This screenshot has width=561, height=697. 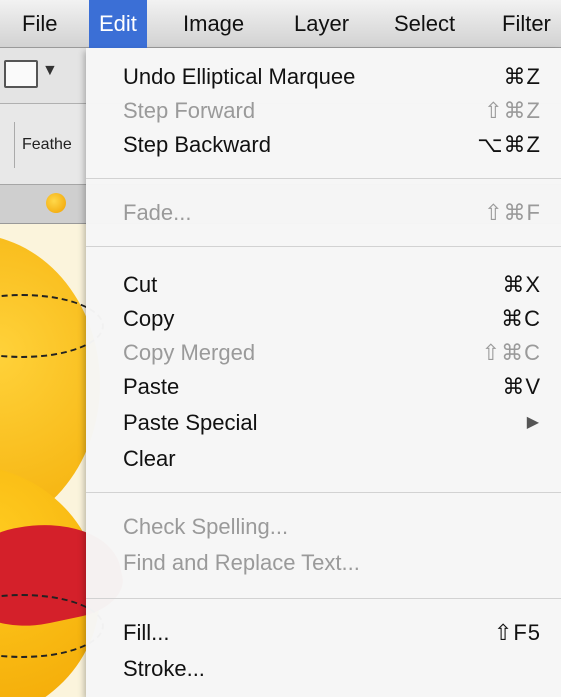 What do you see at coordinates (332, 387) in the screenshot?
I see `menu-item-paste: Paste ⌘V` at bounding box center [332, 387].